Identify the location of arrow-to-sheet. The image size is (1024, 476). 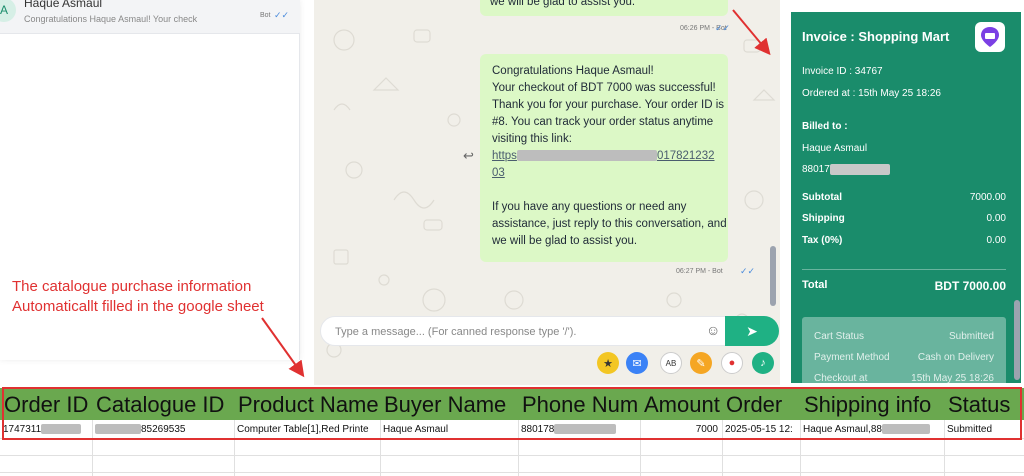
(283, 347).